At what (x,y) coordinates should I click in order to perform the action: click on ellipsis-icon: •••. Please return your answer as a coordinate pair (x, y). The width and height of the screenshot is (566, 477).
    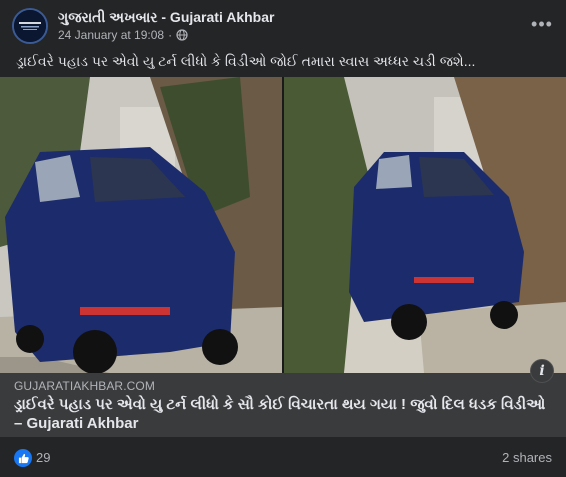
    Looking at the image, I should click on (542, 23).